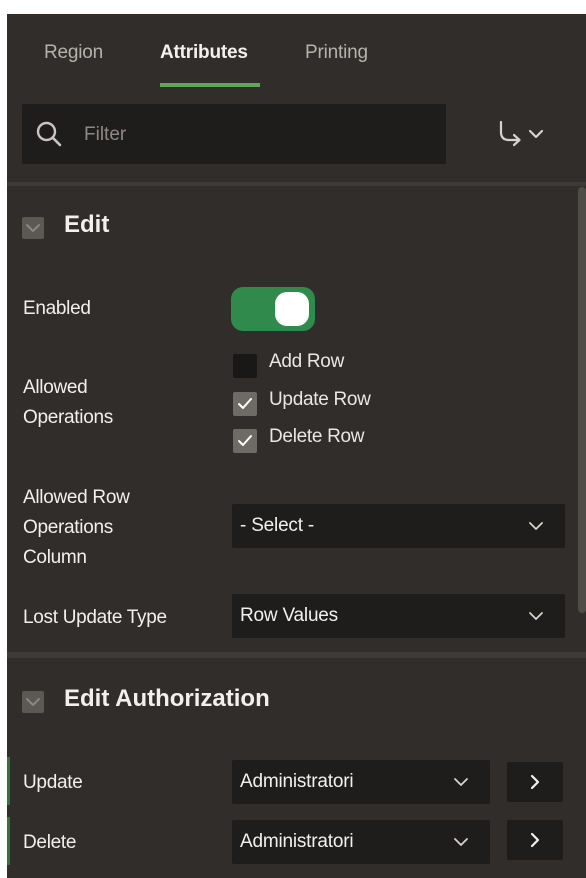 The height and width of the screenshot is (878, 586). Describe the element at coordinates (210, 85) in the screenshot. I see `active-tab-indicator` at that location.